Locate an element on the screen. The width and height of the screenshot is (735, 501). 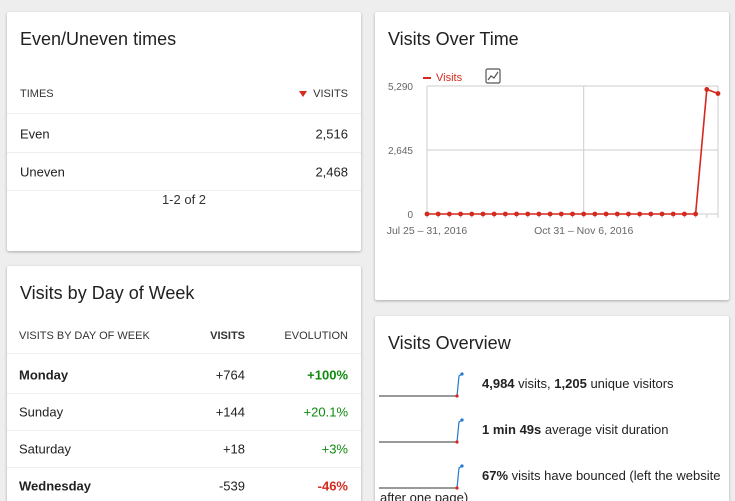
row-visits: +764 is located at coordinates (230, 375).